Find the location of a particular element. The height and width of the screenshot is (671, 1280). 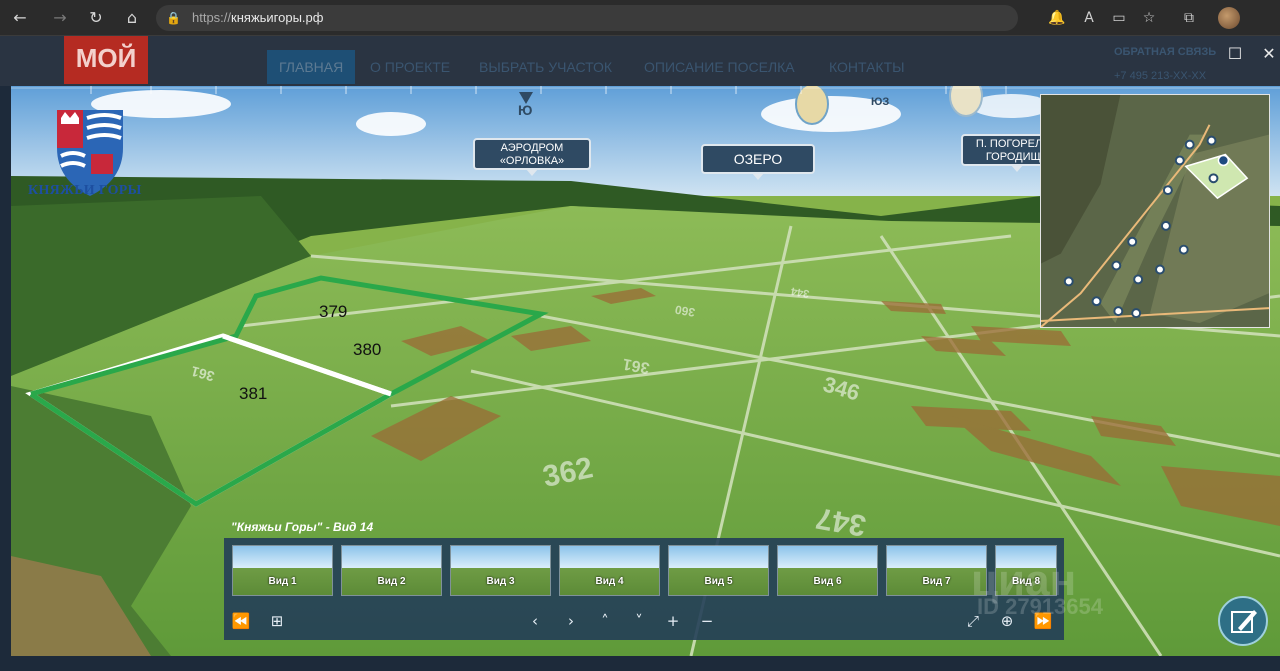

menu-item-choose-plot: ВЫБРАТЬ УЧАСТОК is located at coordinates (545, 67).